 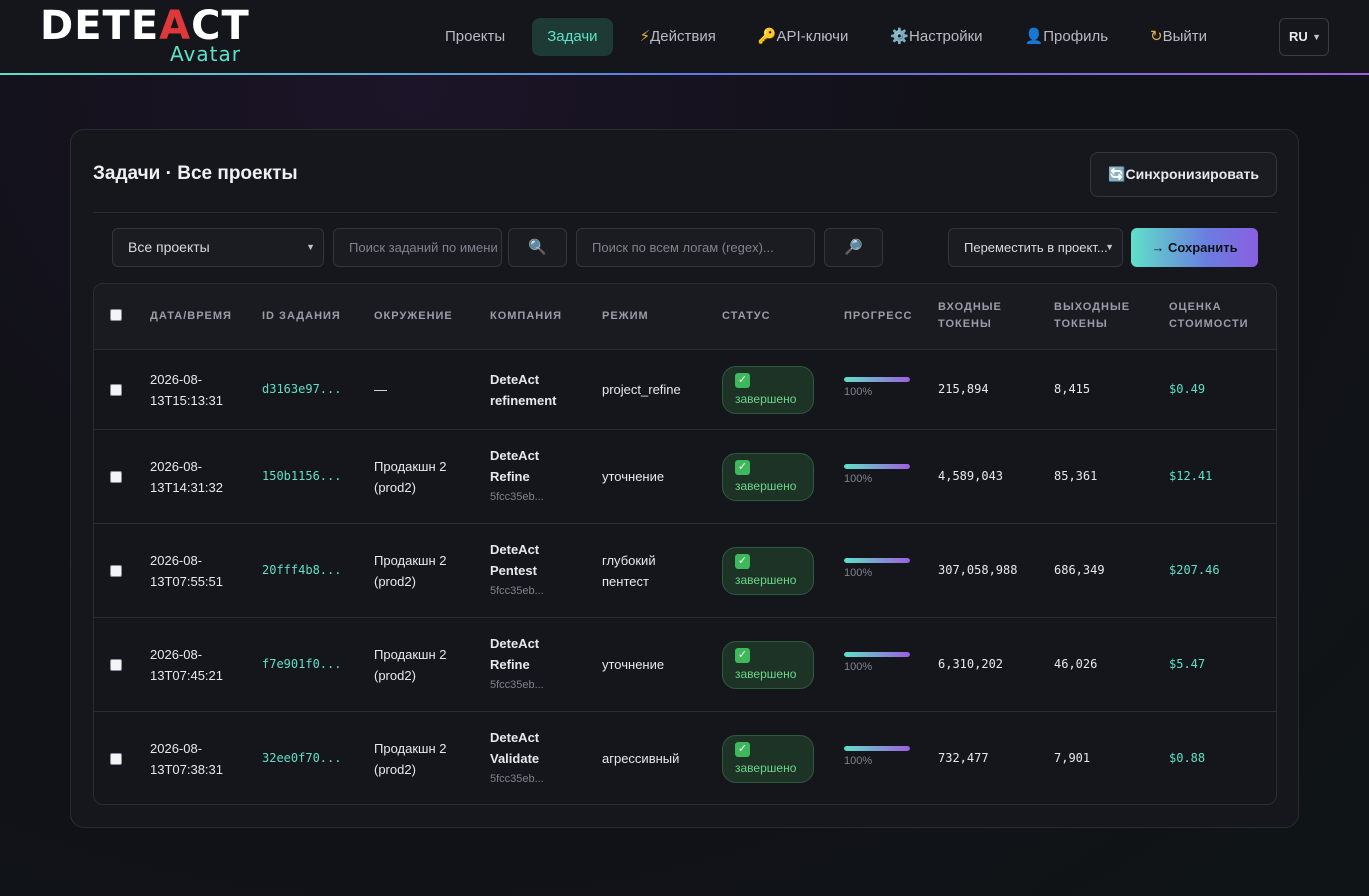 I want to click on cost-estimate: $207.46, so click(x=1194, y=570).